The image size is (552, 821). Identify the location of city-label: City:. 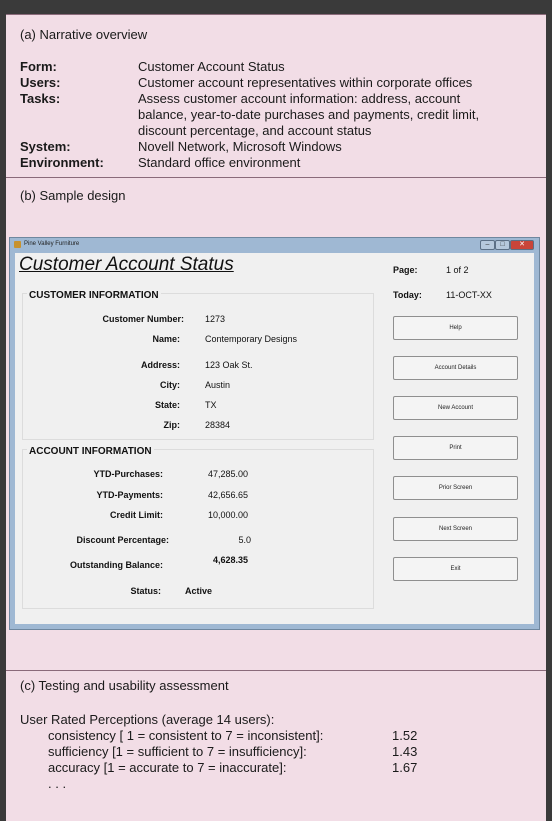
(170, 385).